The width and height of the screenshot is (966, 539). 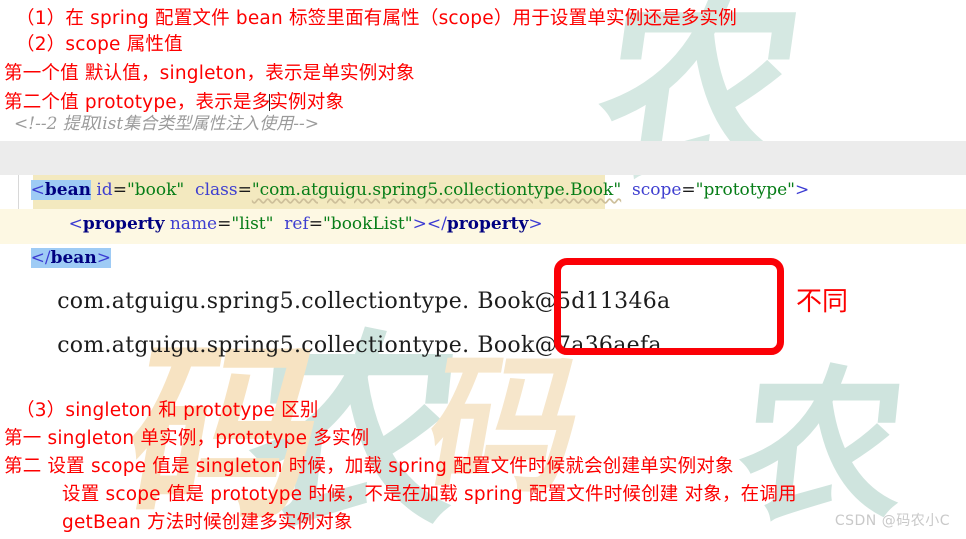 I want to click on note-top-line-2: （2）scope 属性值, so click(x=99, y=44).